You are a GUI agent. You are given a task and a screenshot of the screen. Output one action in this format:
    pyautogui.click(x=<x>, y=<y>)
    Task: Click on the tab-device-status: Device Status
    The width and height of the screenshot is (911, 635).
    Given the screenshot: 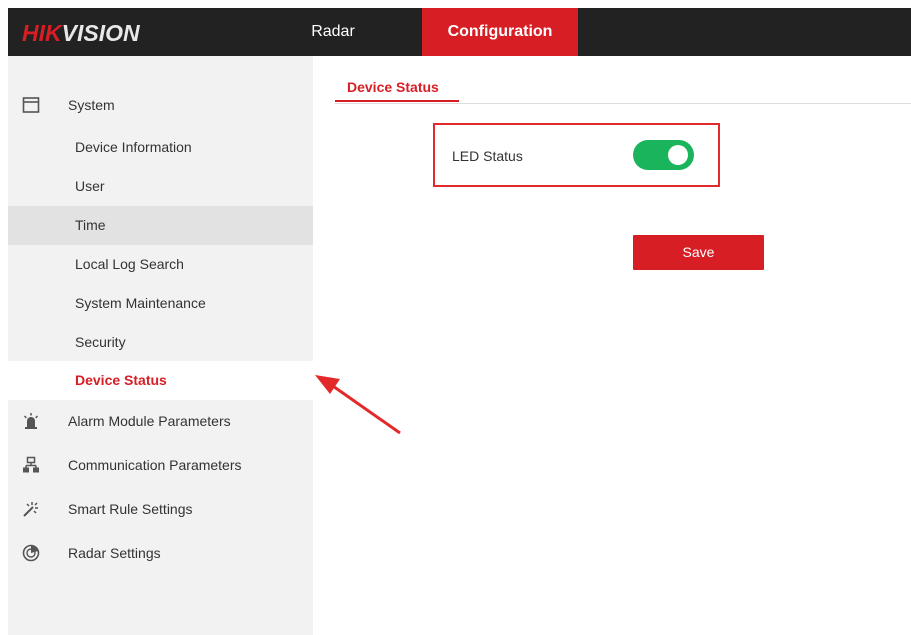 What is the action you would take?
    pyautogui.click(x=397, y=86)
    